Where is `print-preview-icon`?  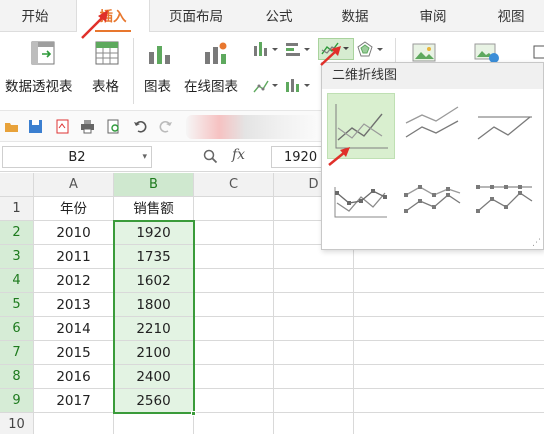 print-preview-icon is located at coordinates (113, 126).